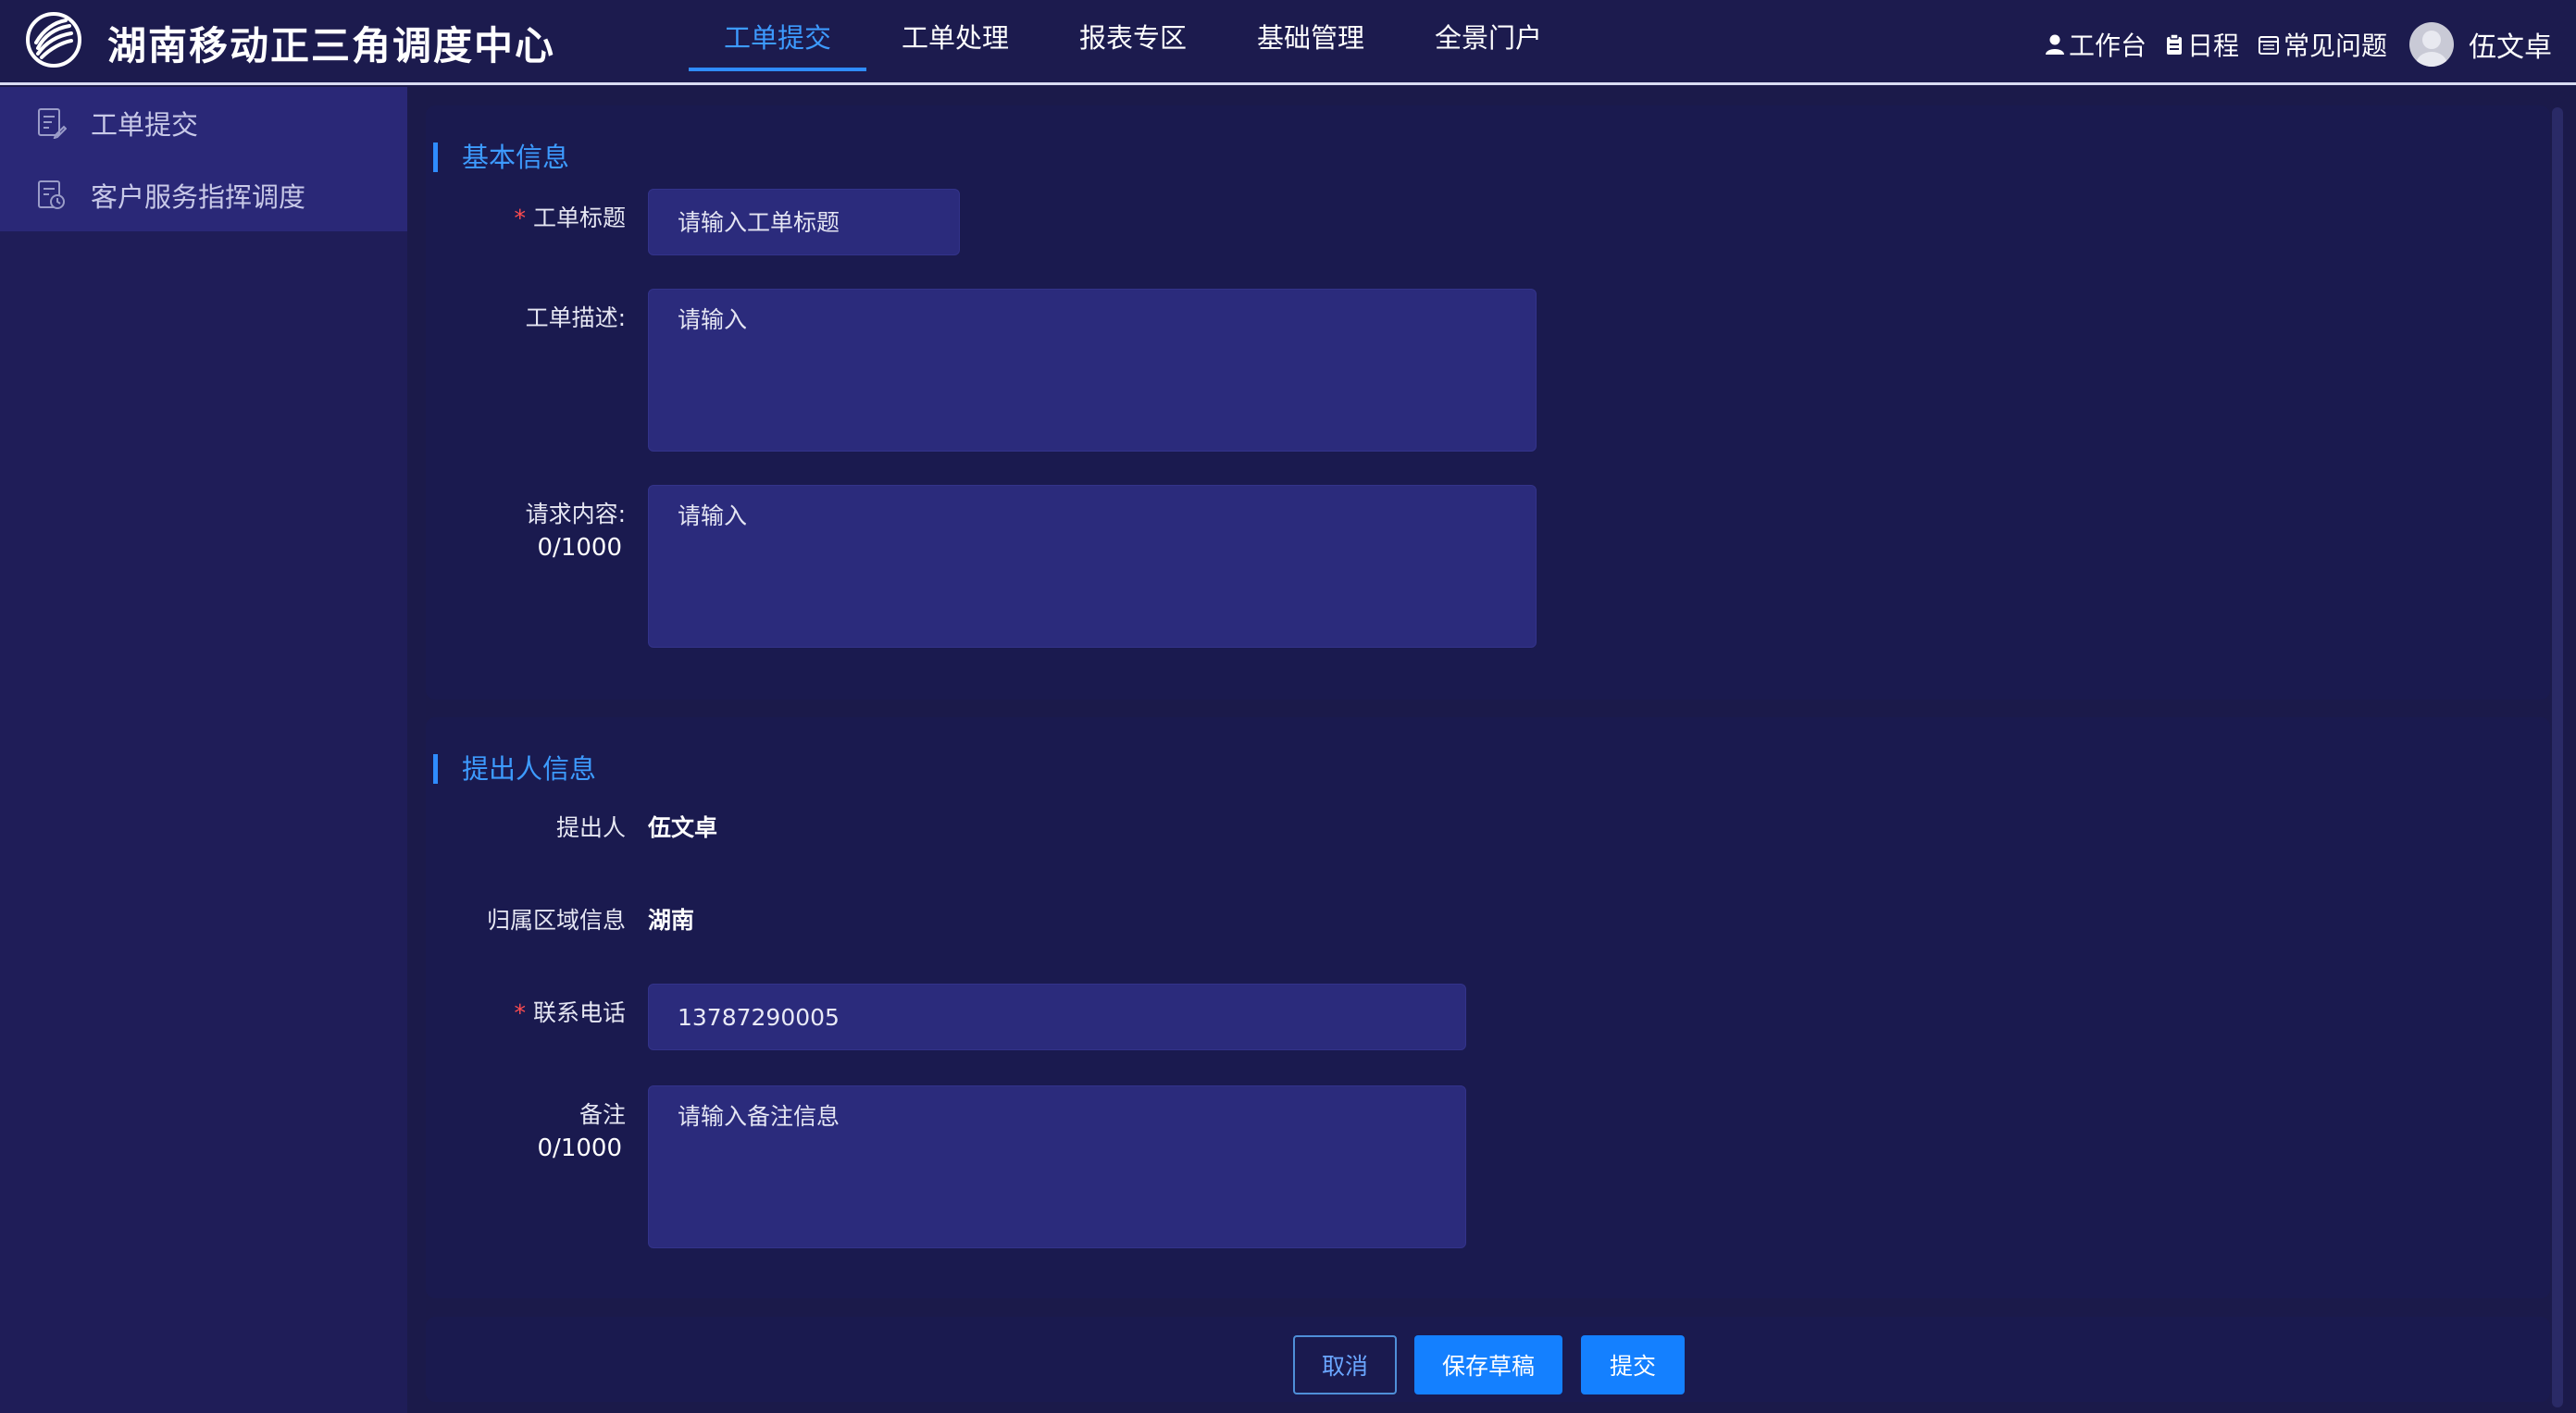 This screenshot has width=2576, height=1413. Describe the element at coordinates (1092, 566) in the screenshot. I see `request-content-textarea` at that location.